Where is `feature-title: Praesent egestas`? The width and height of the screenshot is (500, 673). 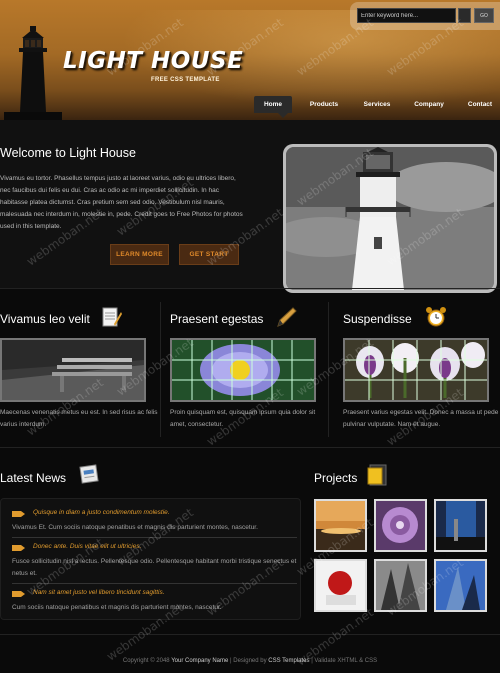 feature-title: Praesent egestas is located at coordinates (217, 319).